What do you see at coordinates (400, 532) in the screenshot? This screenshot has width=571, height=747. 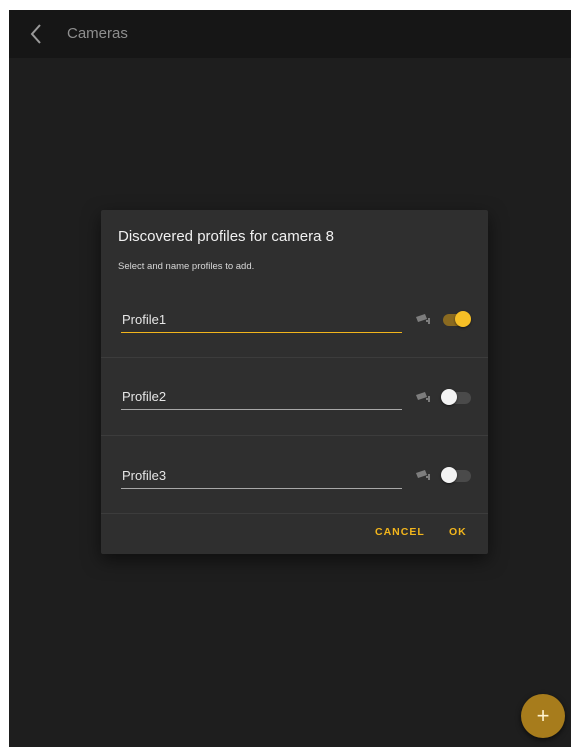 I see `cancel-button: CANCEL` at bounding box center [400, 532].